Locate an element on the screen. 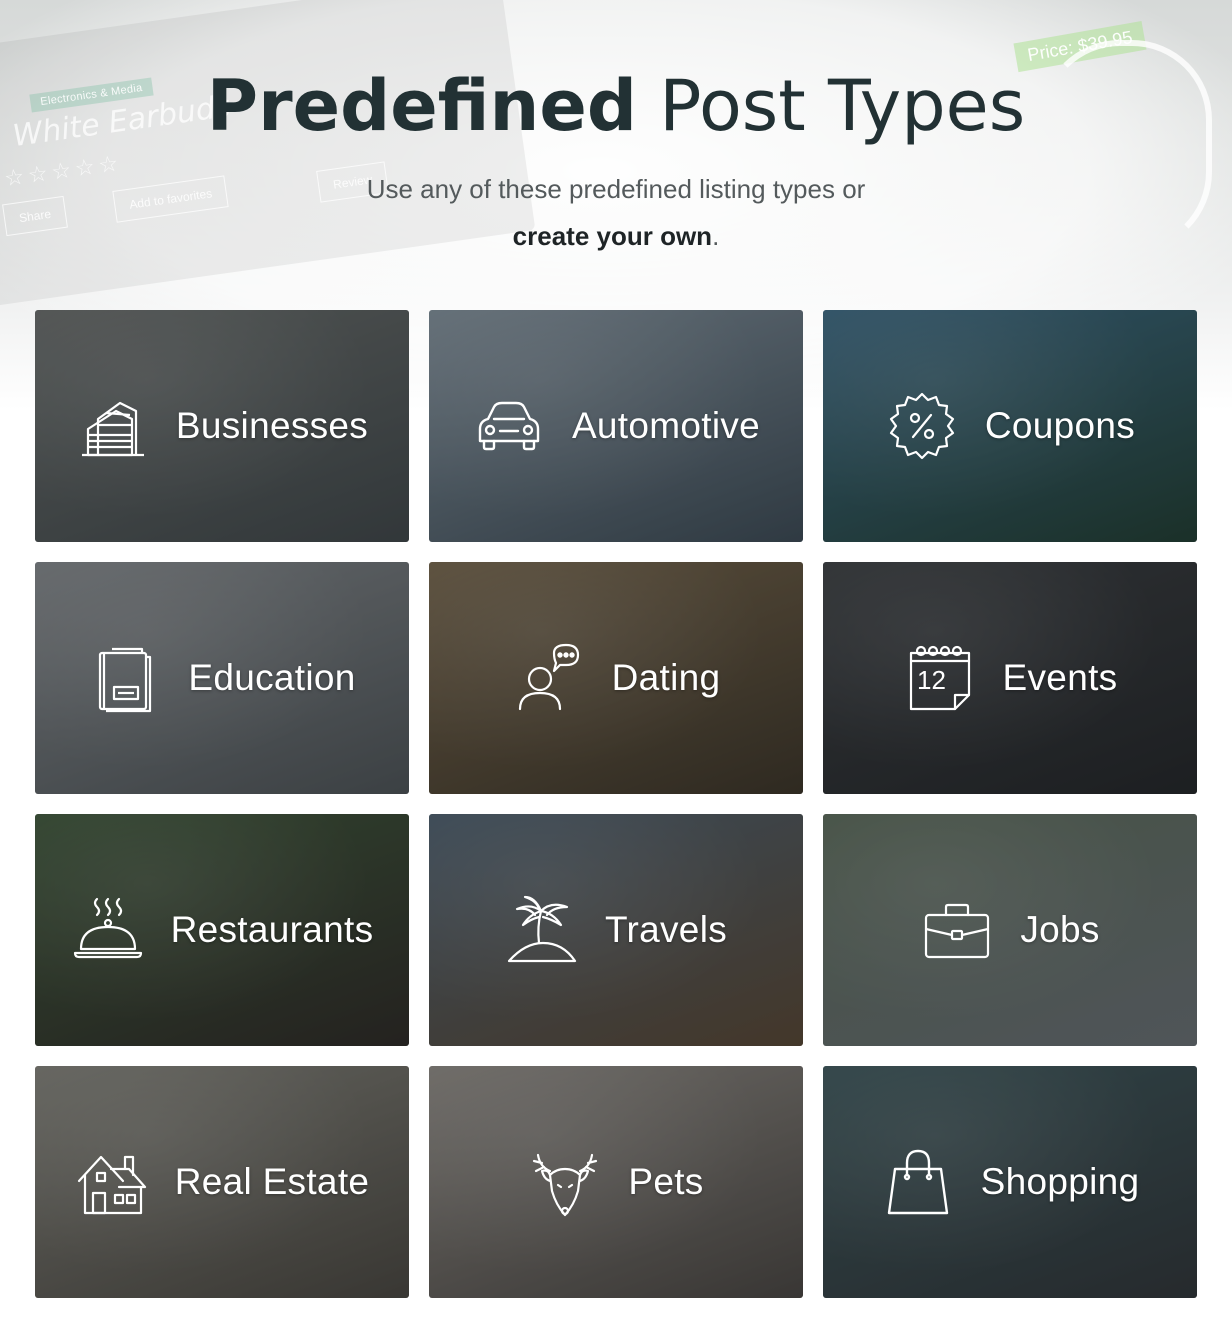 The height and width of the screenshot is (1333, 1232). palm-island-icon is located at coordinates (542, 930).